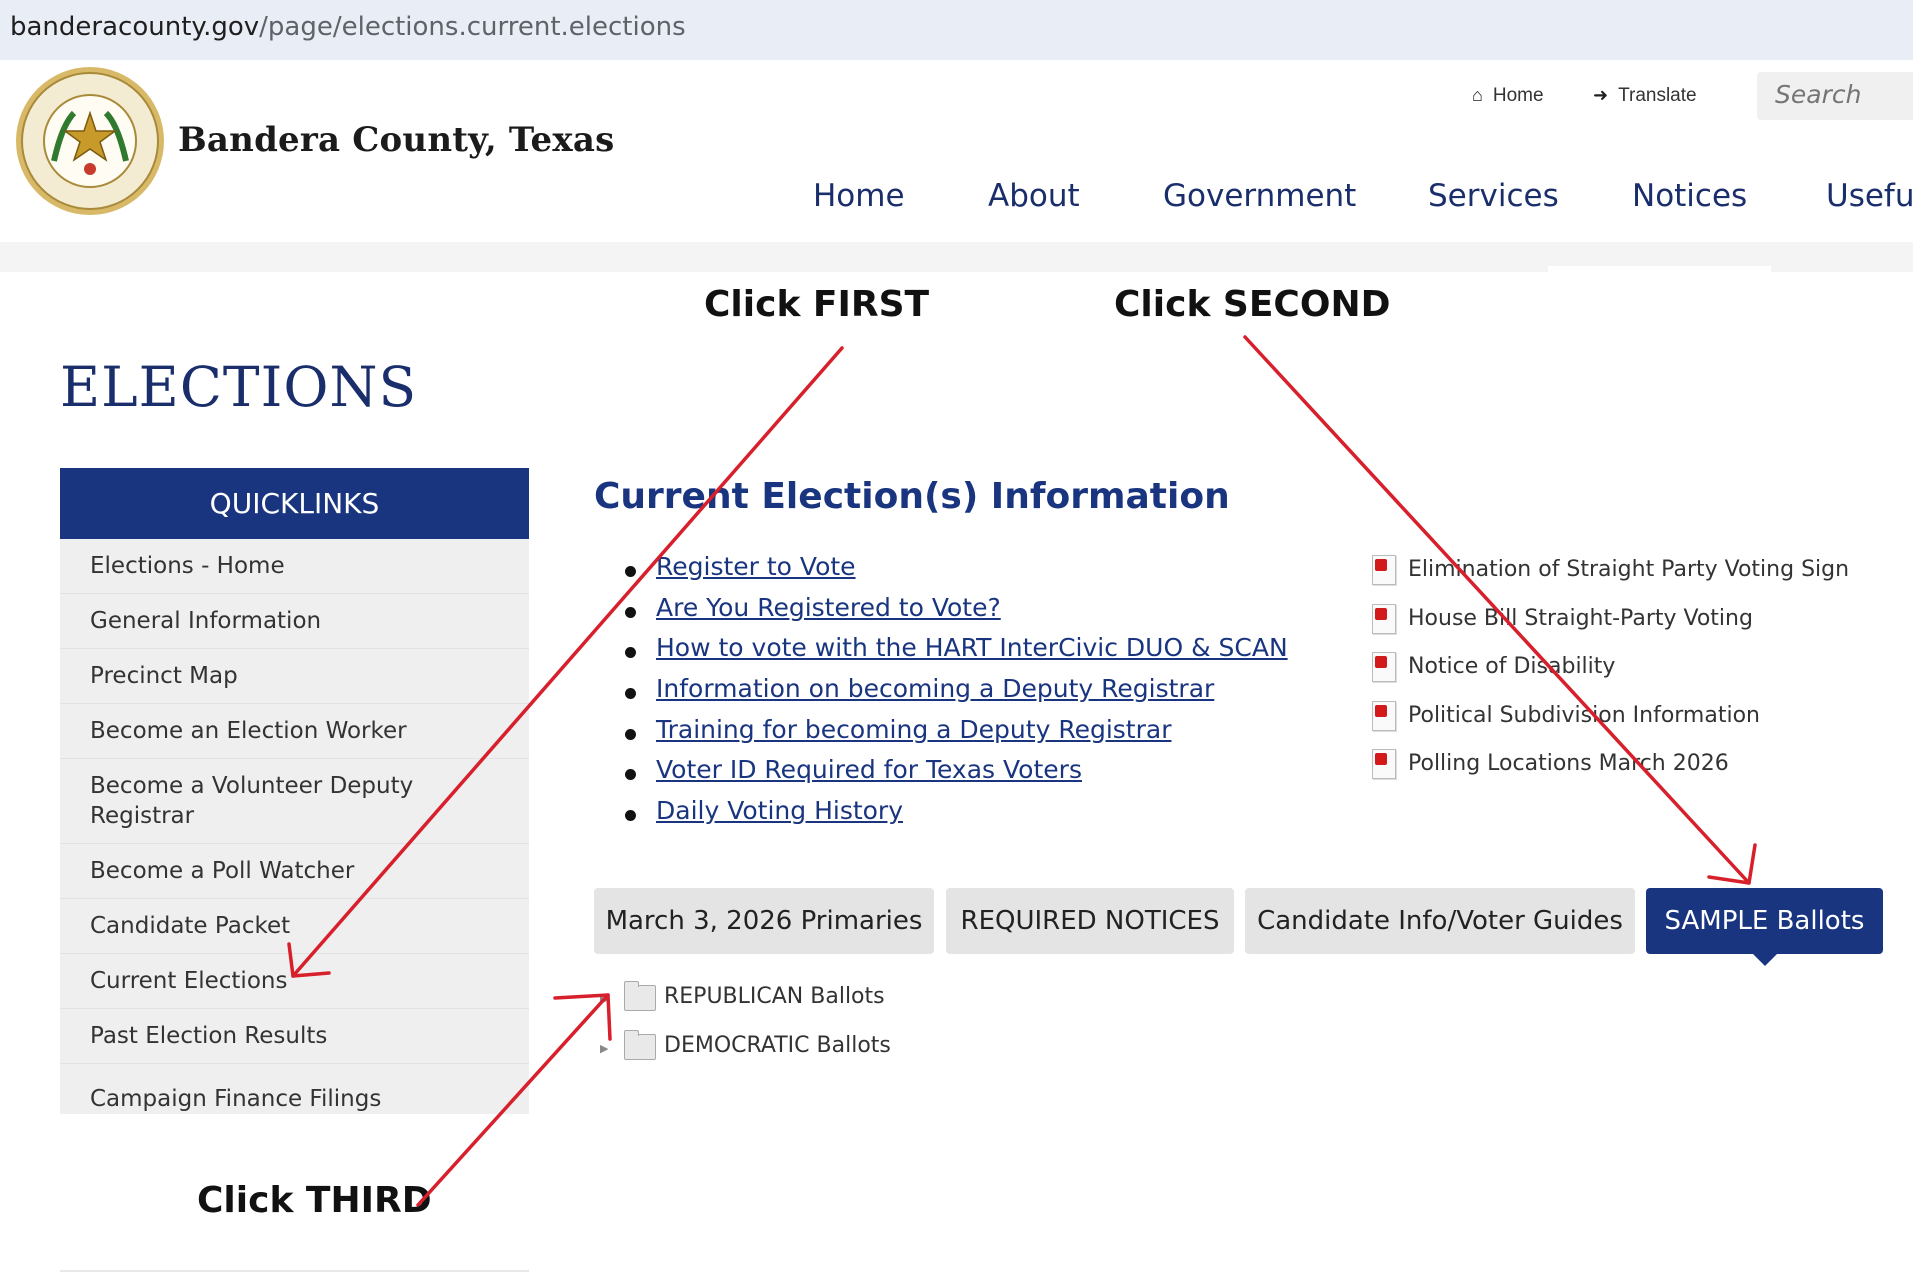 The image size is (1913, 1274). Describe the element at coordinates (1477, 95) in the screenshot. I see `home-icon: ⌂` at that location.